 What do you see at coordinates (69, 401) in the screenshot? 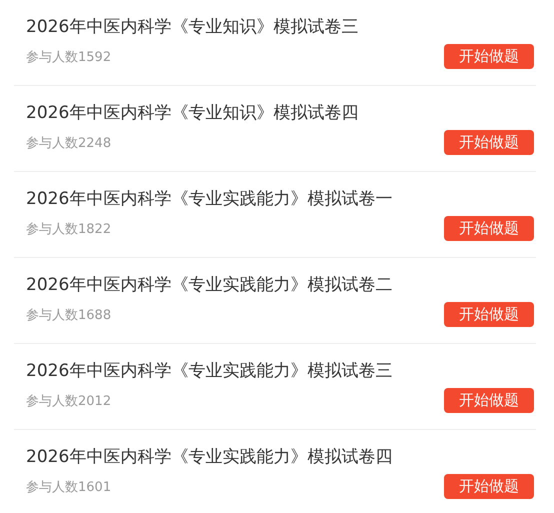
I see `participant-count: 参与人数2012` at bounding box center [69, 401].